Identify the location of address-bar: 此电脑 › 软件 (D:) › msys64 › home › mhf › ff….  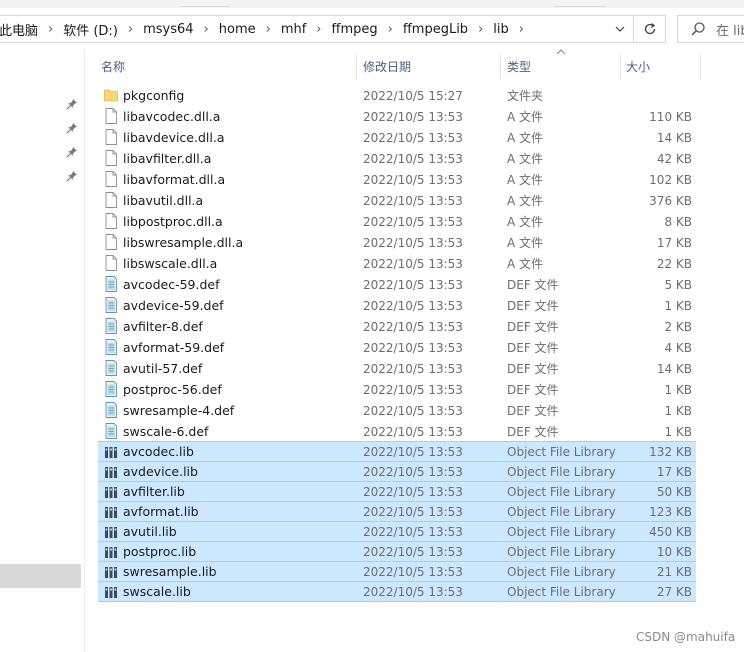
(317, 29).